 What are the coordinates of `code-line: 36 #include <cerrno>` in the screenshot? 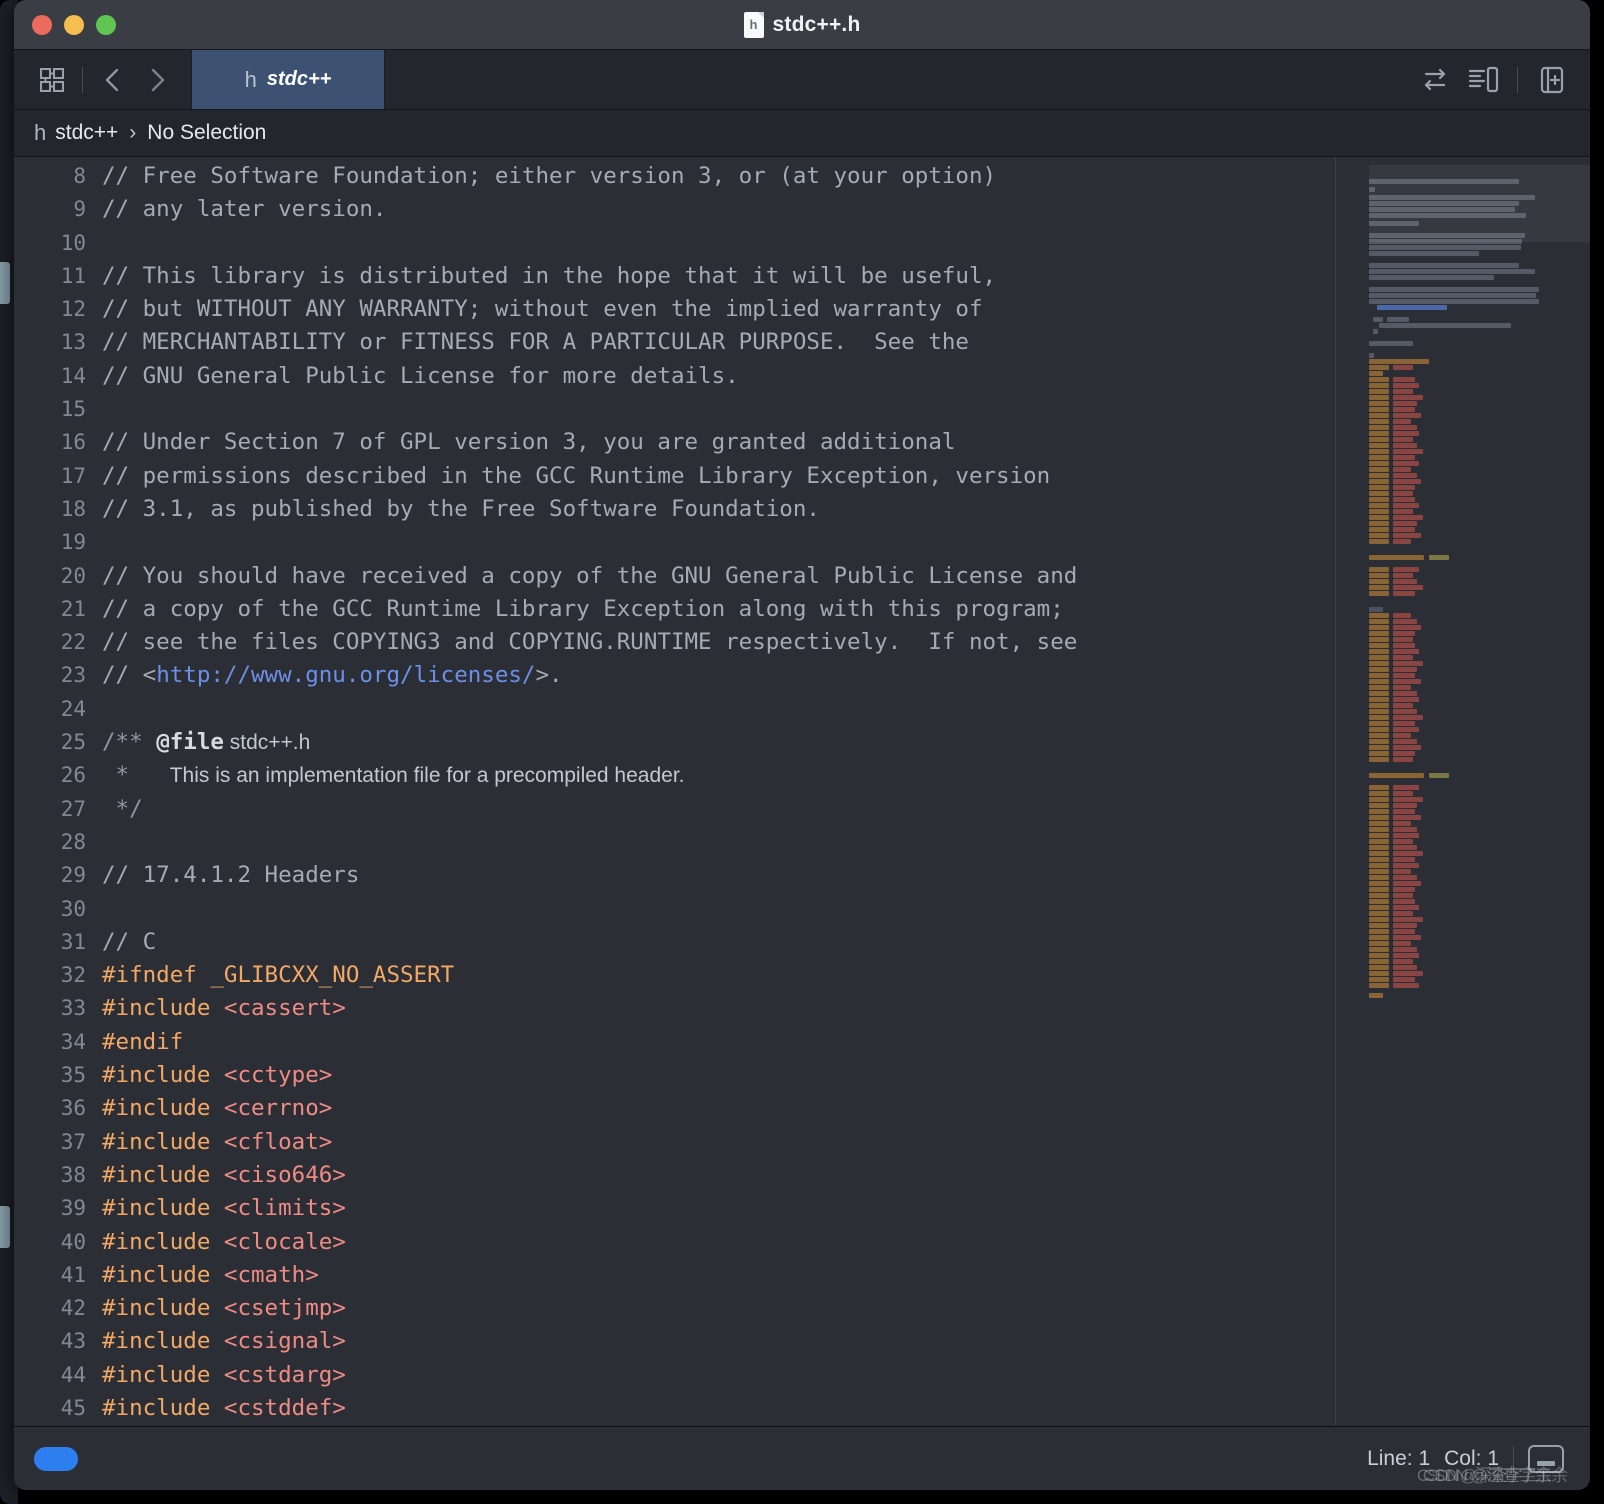 It's located at (674, 1108).